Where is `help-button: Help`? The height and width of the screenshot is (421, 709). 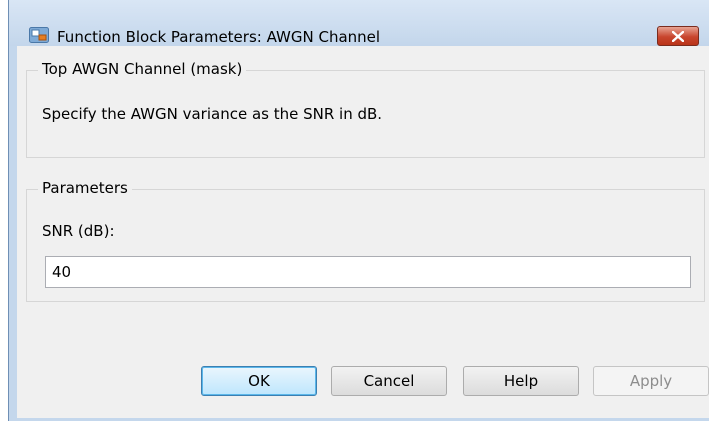 help-button: Help is located at coordinates (521, 381).